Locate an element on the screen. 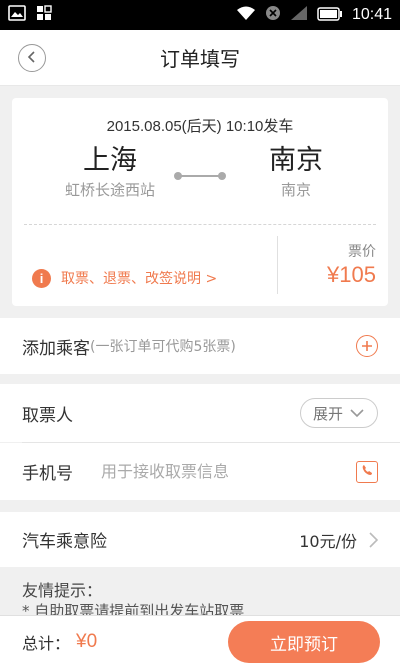 The height and width of the screenshot is (667, 400). total-label: 总计： is located at coordinates (46, 643).